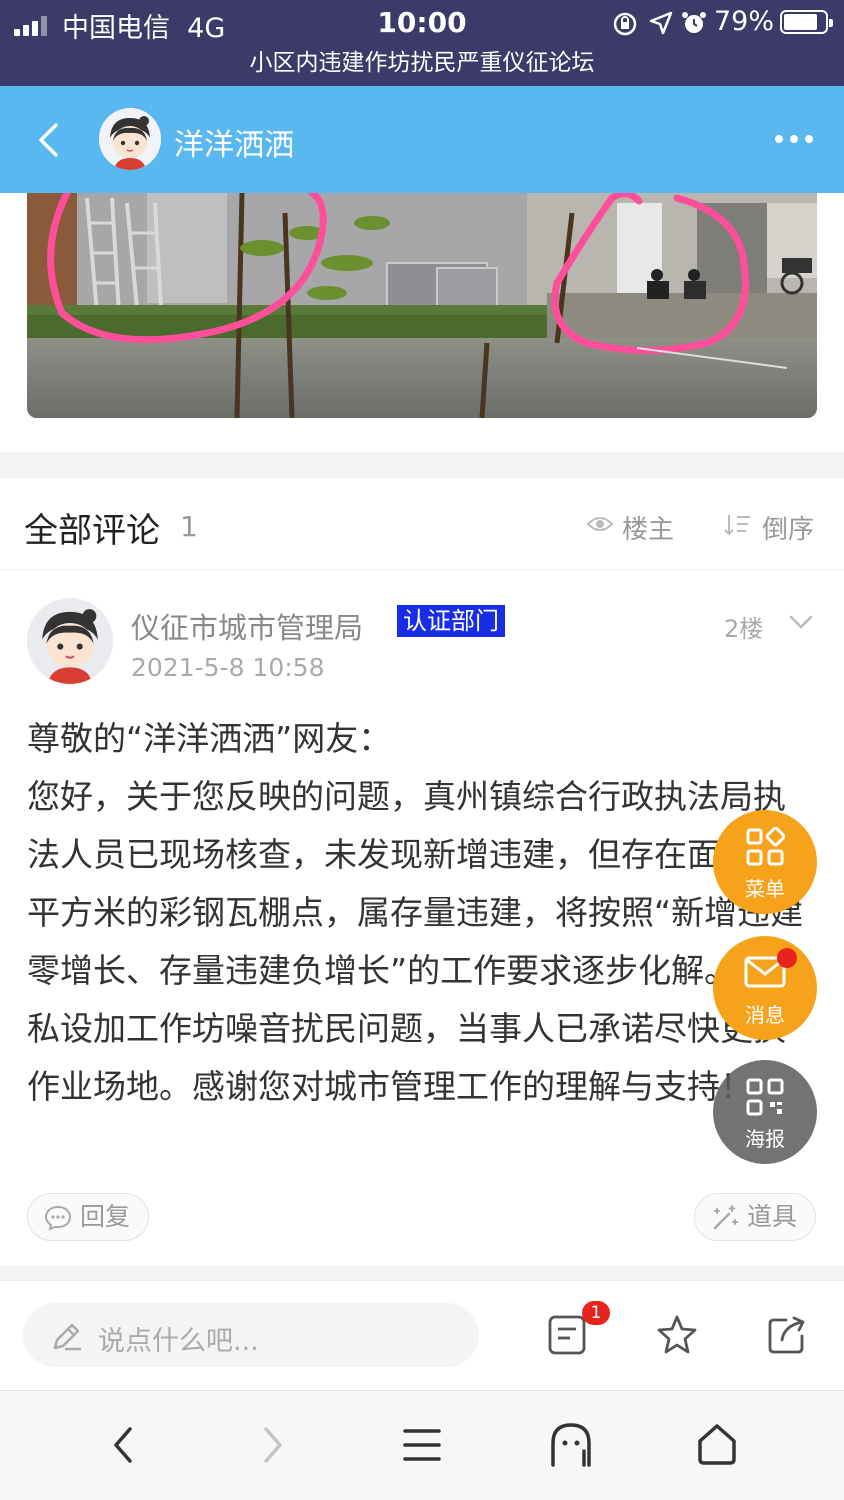 The image size is (844, 1500). I want to click on message-label: 消息, so click(765, 1015).